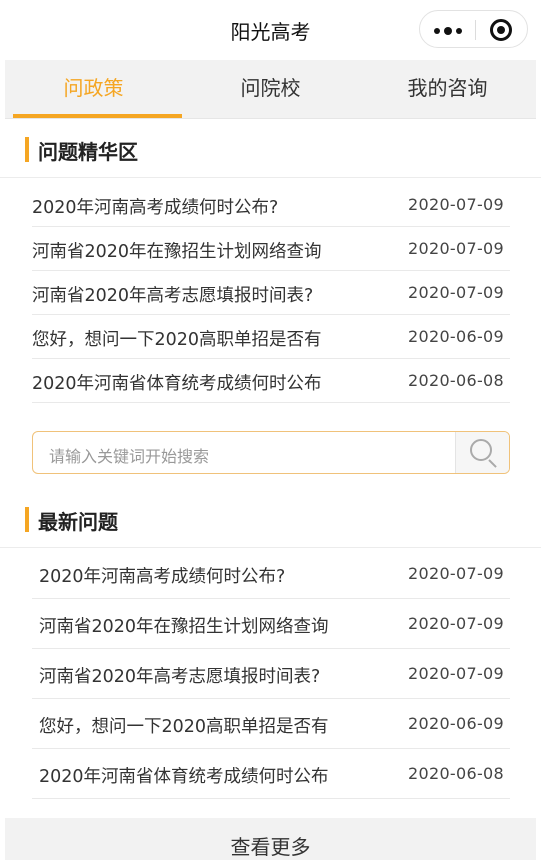 The height and width of the screenshot is (860, 541). I want to click on search-icon-handle, so click(492, 463).